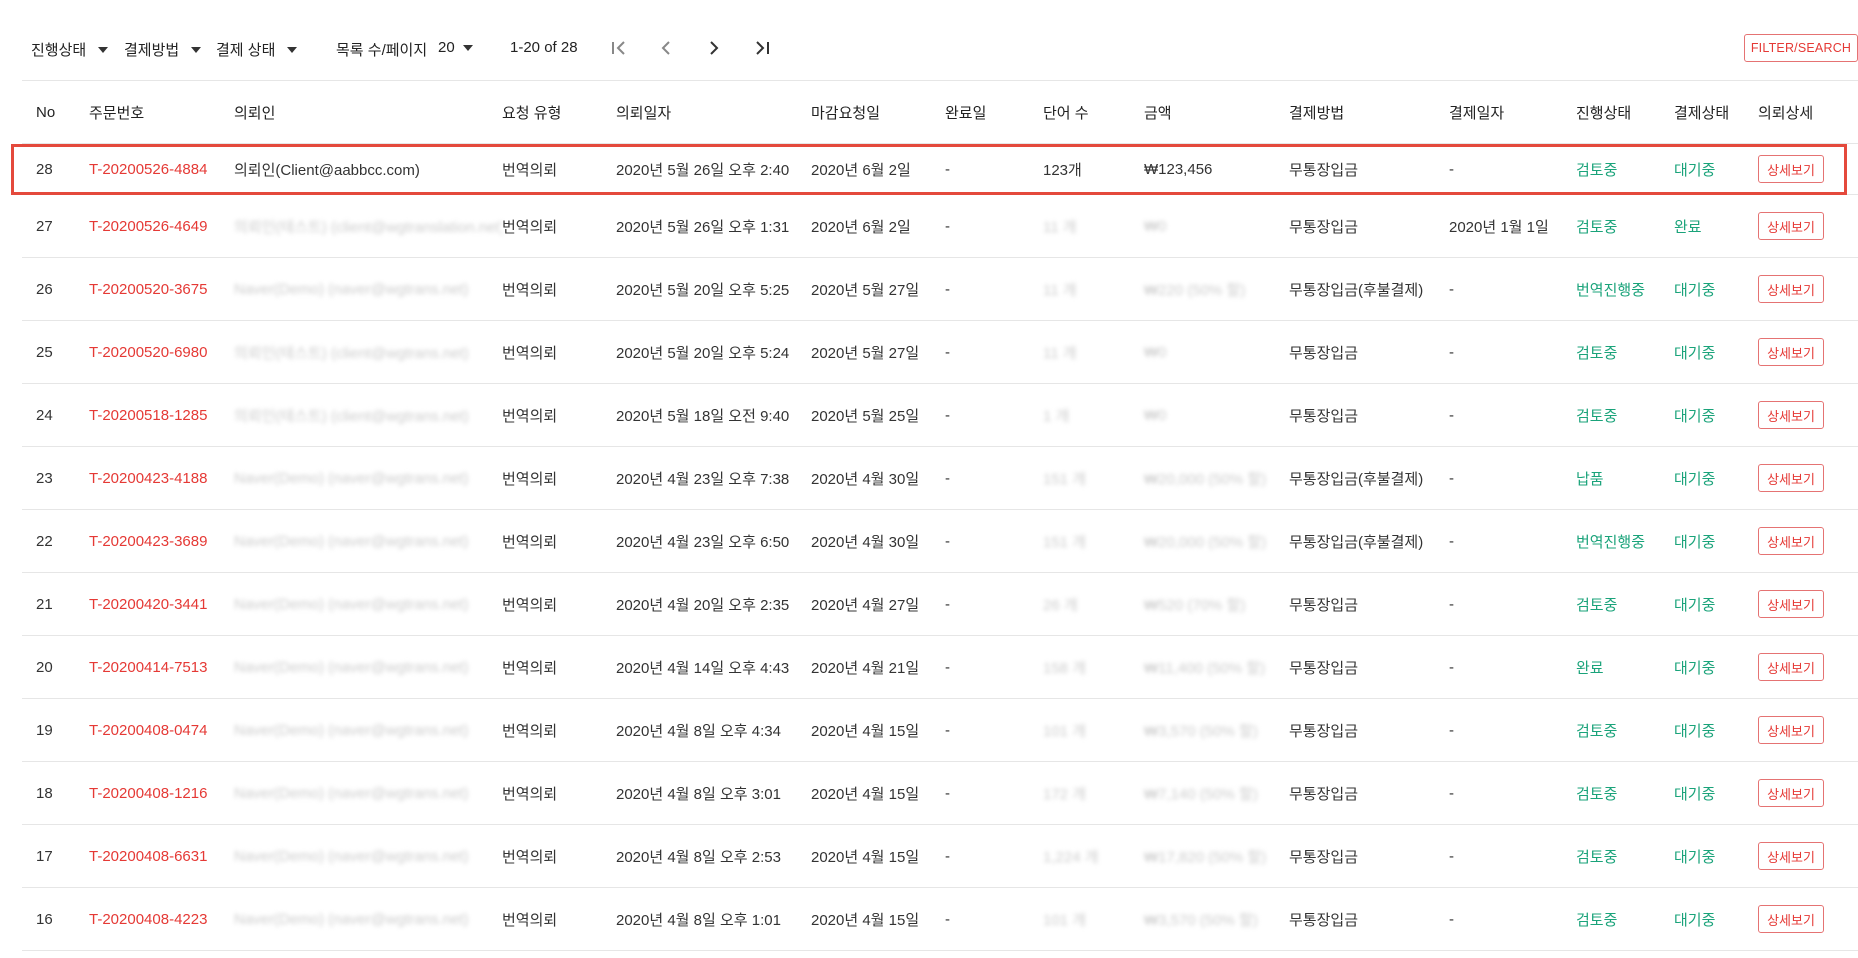 The height and width of the screenshot is (958, 1858). What do you see at coordinates (161, 667) in the screenshot?
I see `order-number: T-20200414-7513` at bounding box center [161, 667].